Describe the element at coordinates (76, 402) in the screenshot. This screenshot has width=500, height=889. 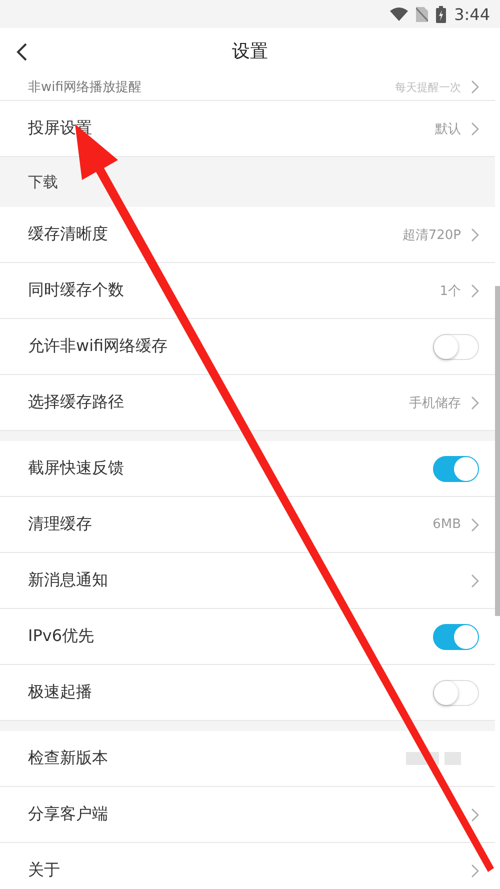
I see `row-label: 选择缓存路径` at that location.